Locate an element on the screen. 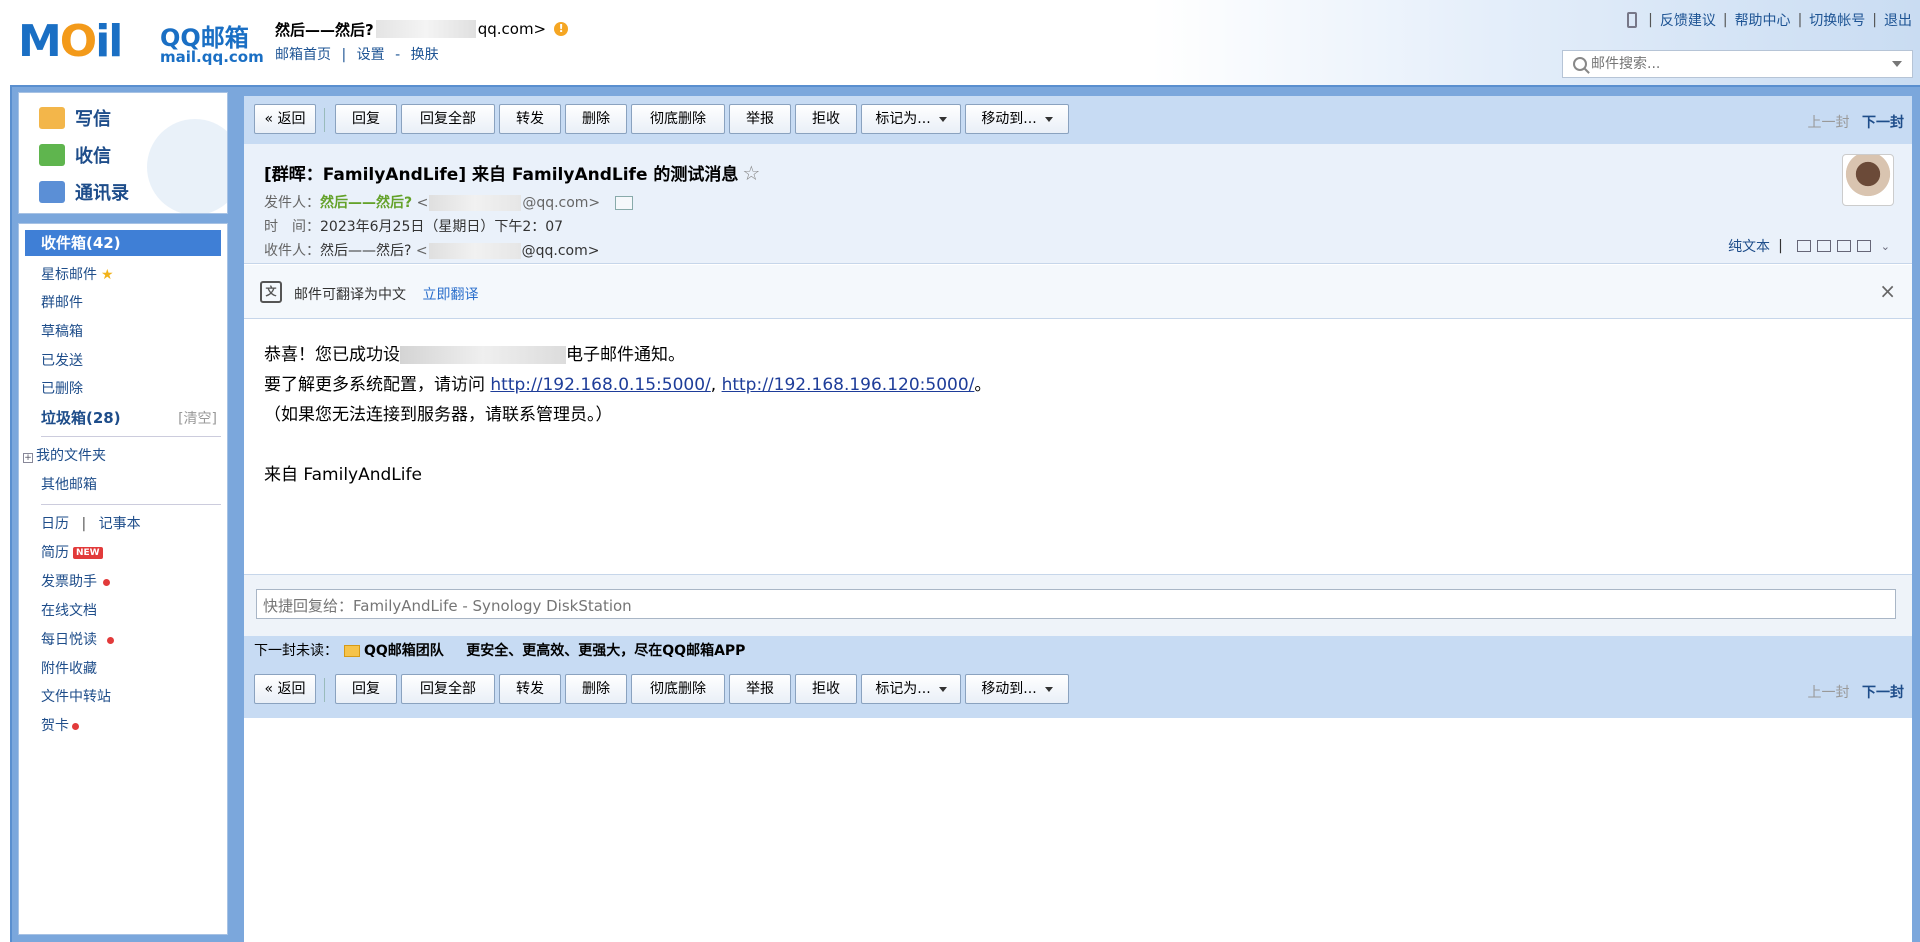  app-daily-read: 每日悦读 is located at coordinates (77, 639).